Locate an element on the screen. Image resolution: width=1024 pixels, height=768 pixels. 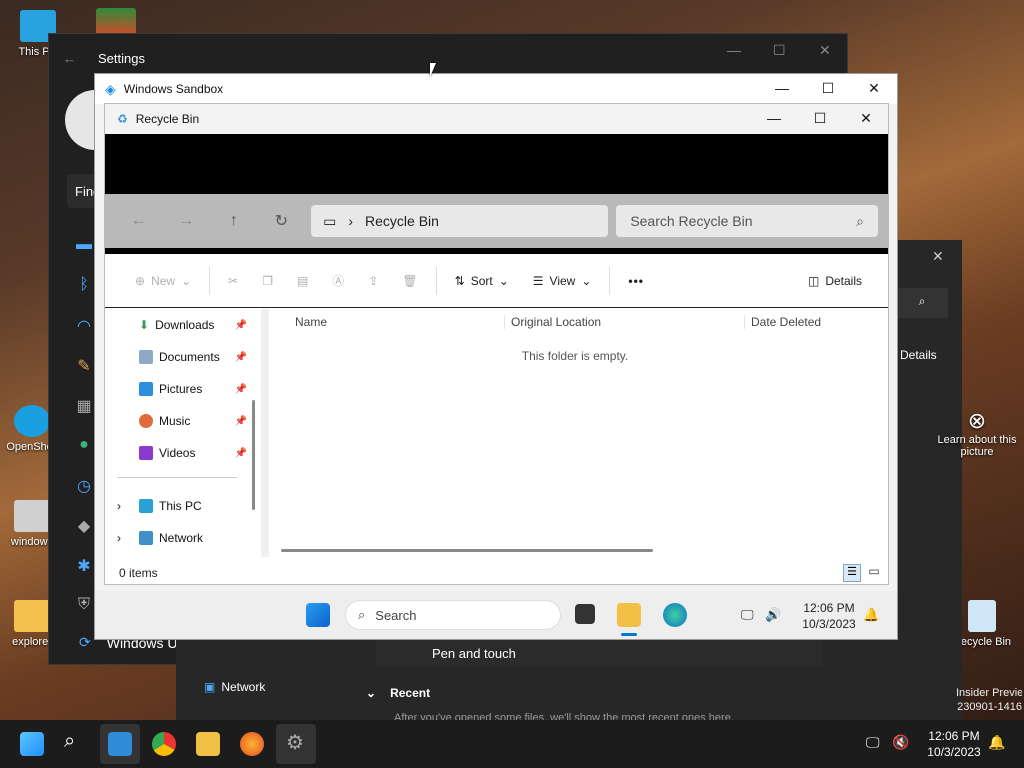
explorer-window-controls: — ☐ ✕ is located at coordinates (820, 118).